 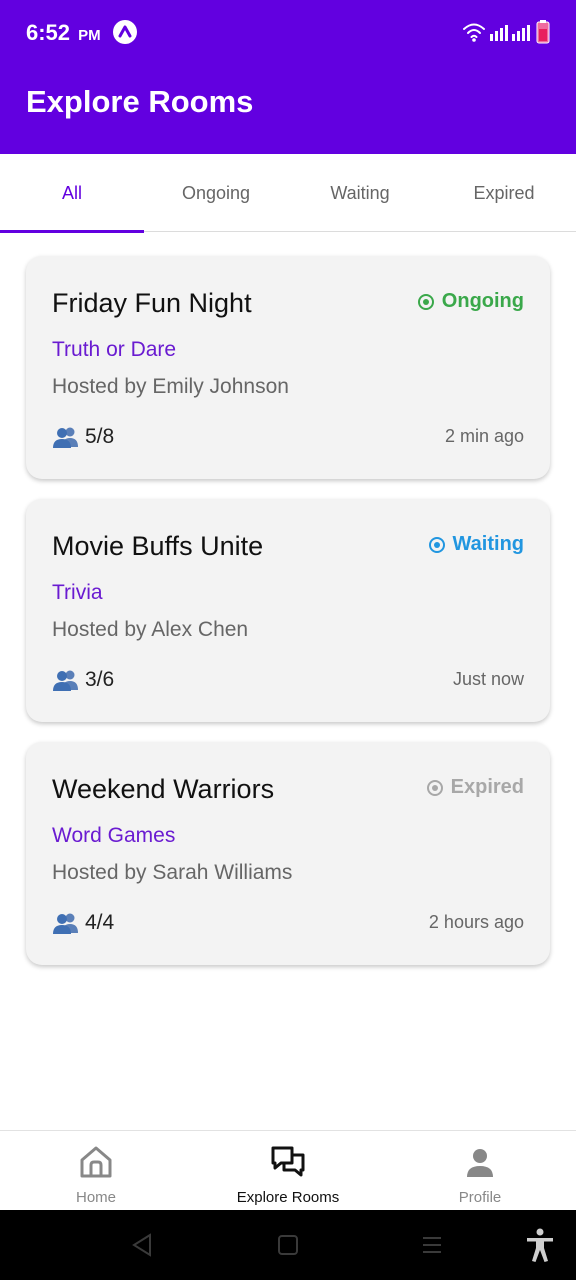 I want to click on player-count: 4/4, so click(x=100, y=922).